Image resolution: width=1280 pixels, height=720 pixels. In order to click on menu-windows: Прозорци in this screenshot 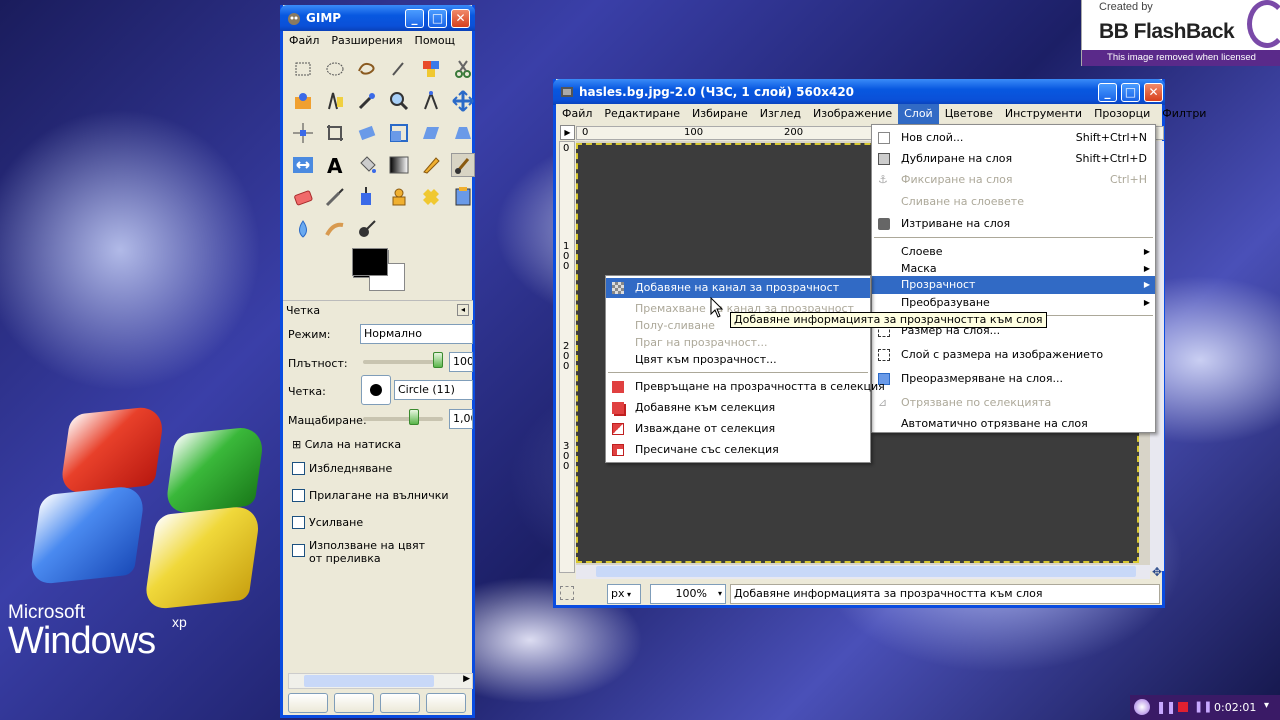, I will do `click(1122, 114)`.